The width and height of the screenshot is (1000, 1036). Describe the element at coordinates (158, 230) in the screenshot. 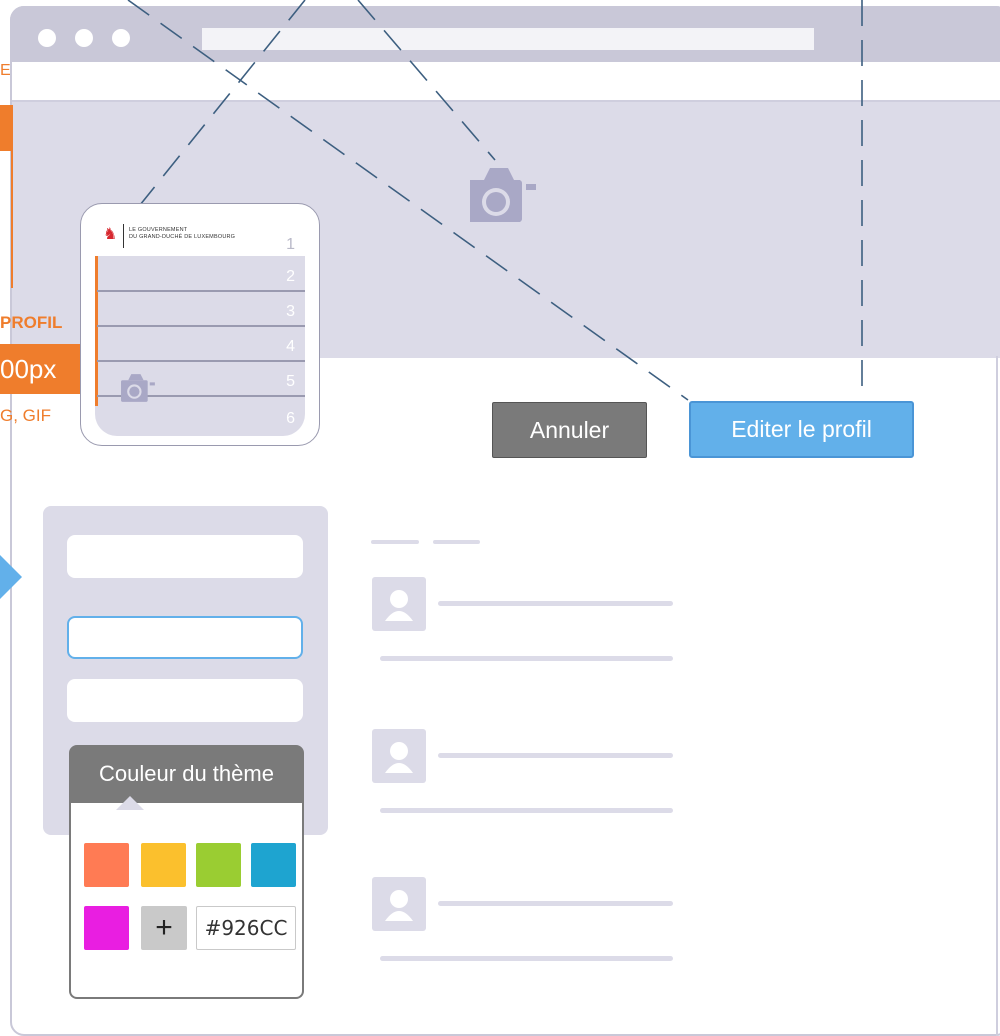

I see `gov-title-line1: LE GOUVERNEMENT` at that location.